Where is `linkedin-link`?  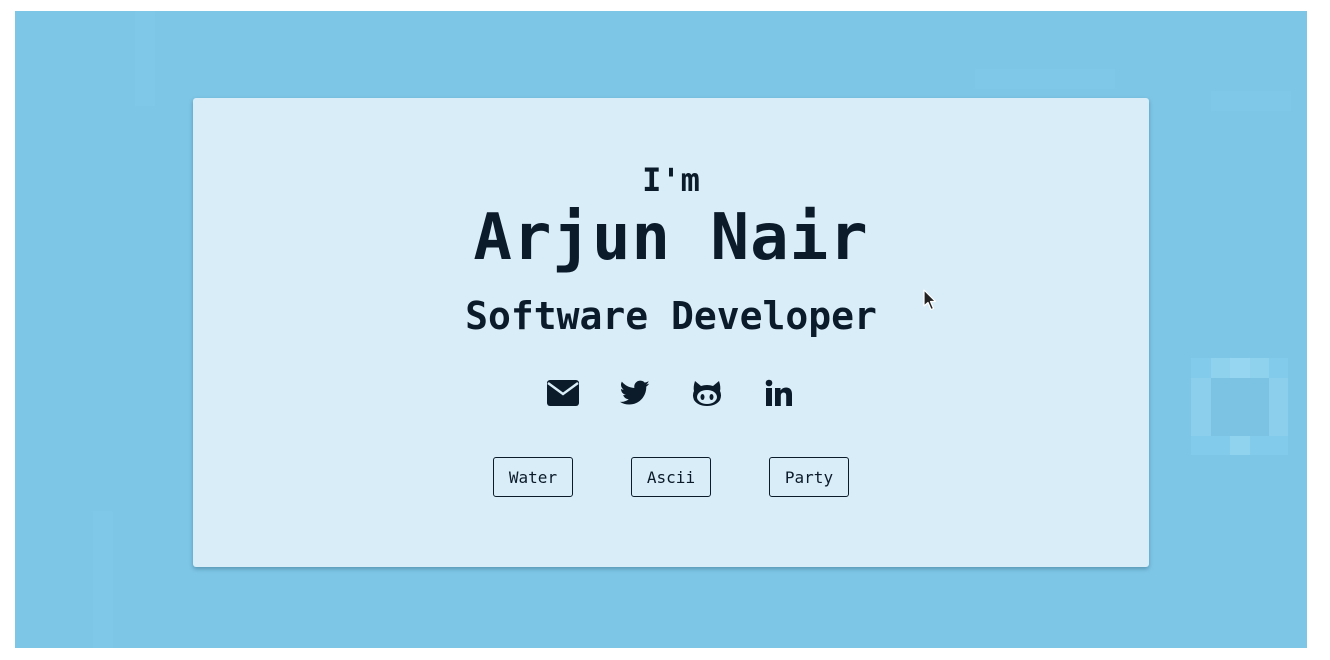 linkedin-link is located at coordinates (779, 393).